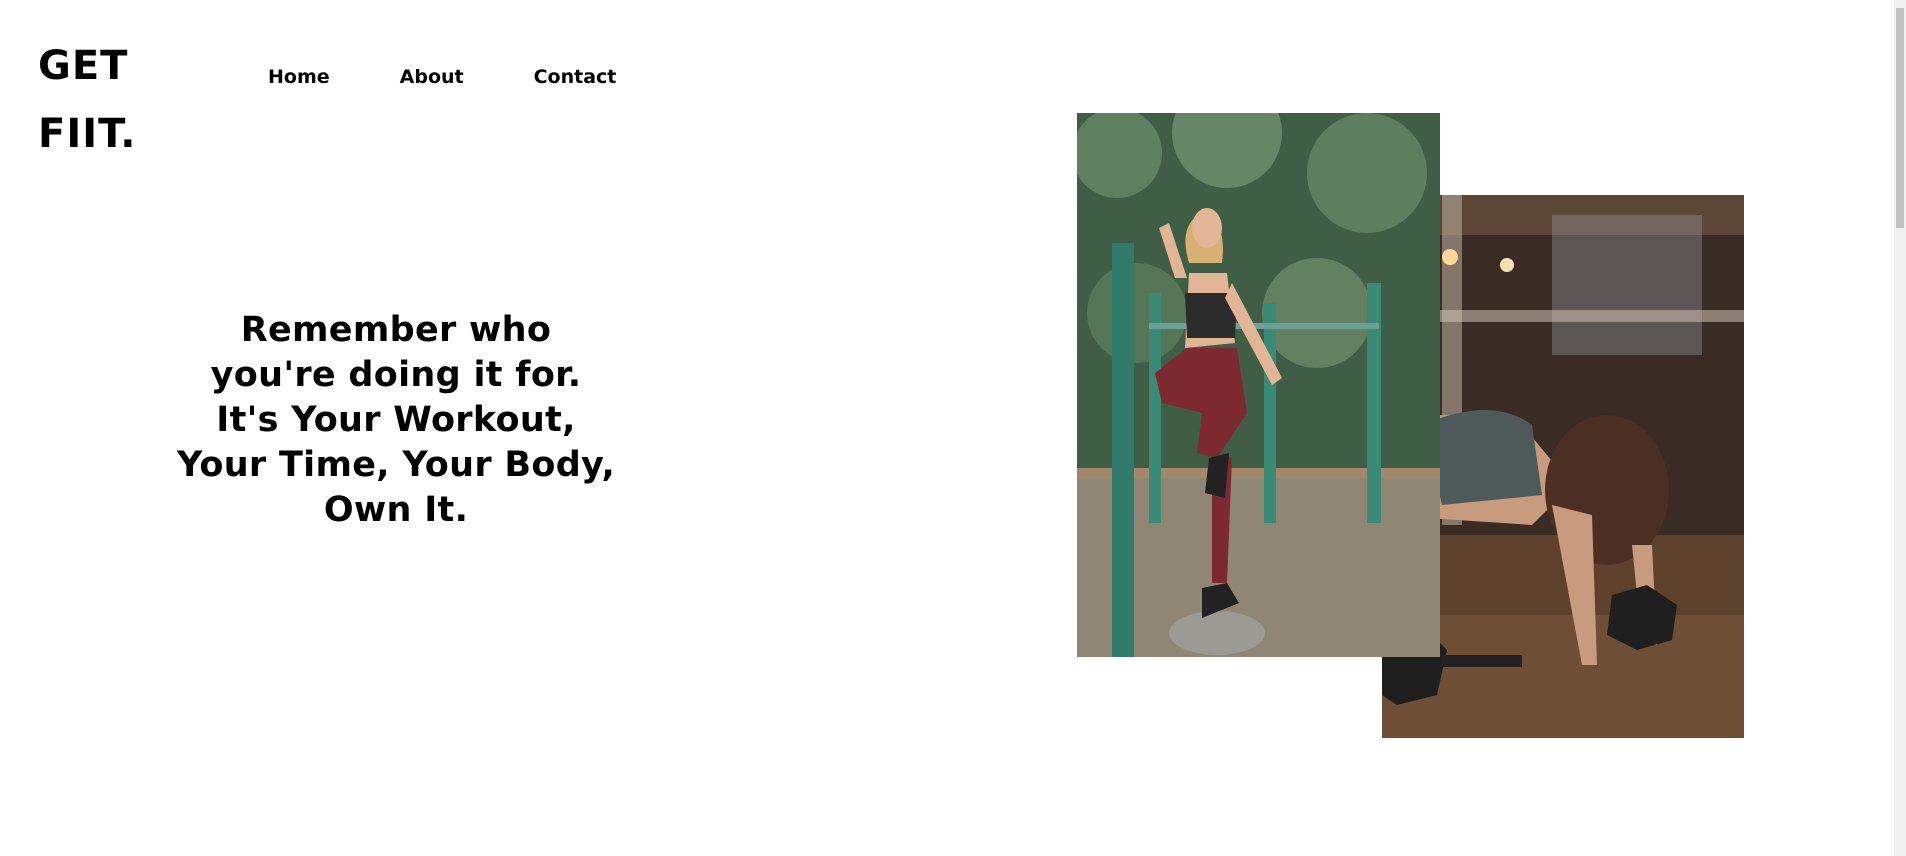 The width and height of the screenshot is (1906, 856). I want to click on outdoor-step-illustration, so click(1258, 385).